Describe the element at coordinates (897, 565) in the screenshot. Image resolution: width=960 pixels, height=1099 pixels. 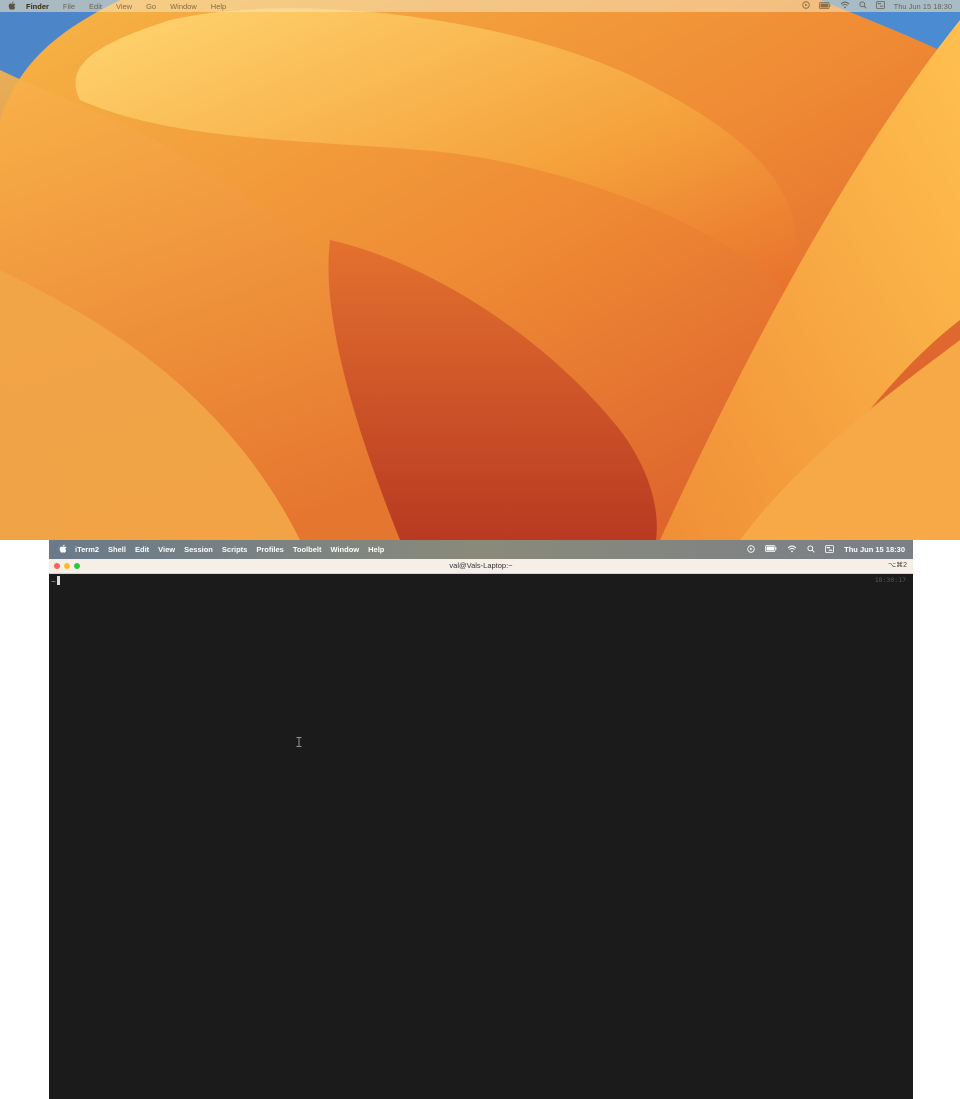
I see `window-shortcut: ⌥⌘2` at that location.